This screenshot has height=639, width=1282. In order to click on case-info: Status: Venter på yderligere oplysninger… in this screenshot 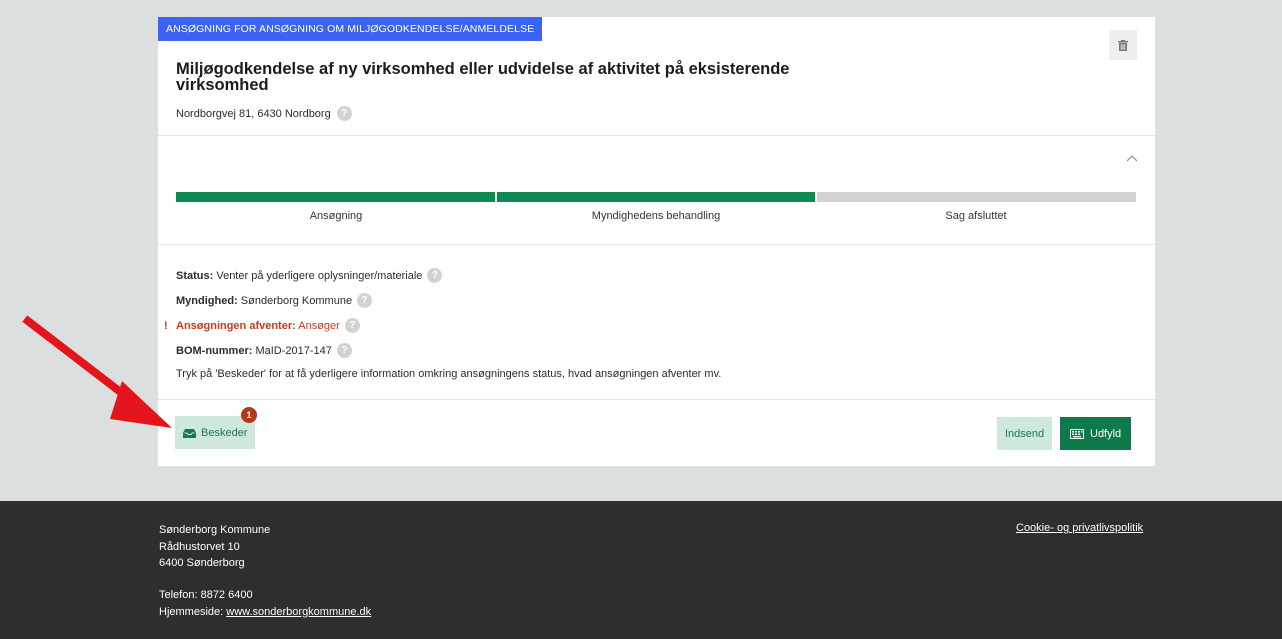, I will do `click(443, 324)`.